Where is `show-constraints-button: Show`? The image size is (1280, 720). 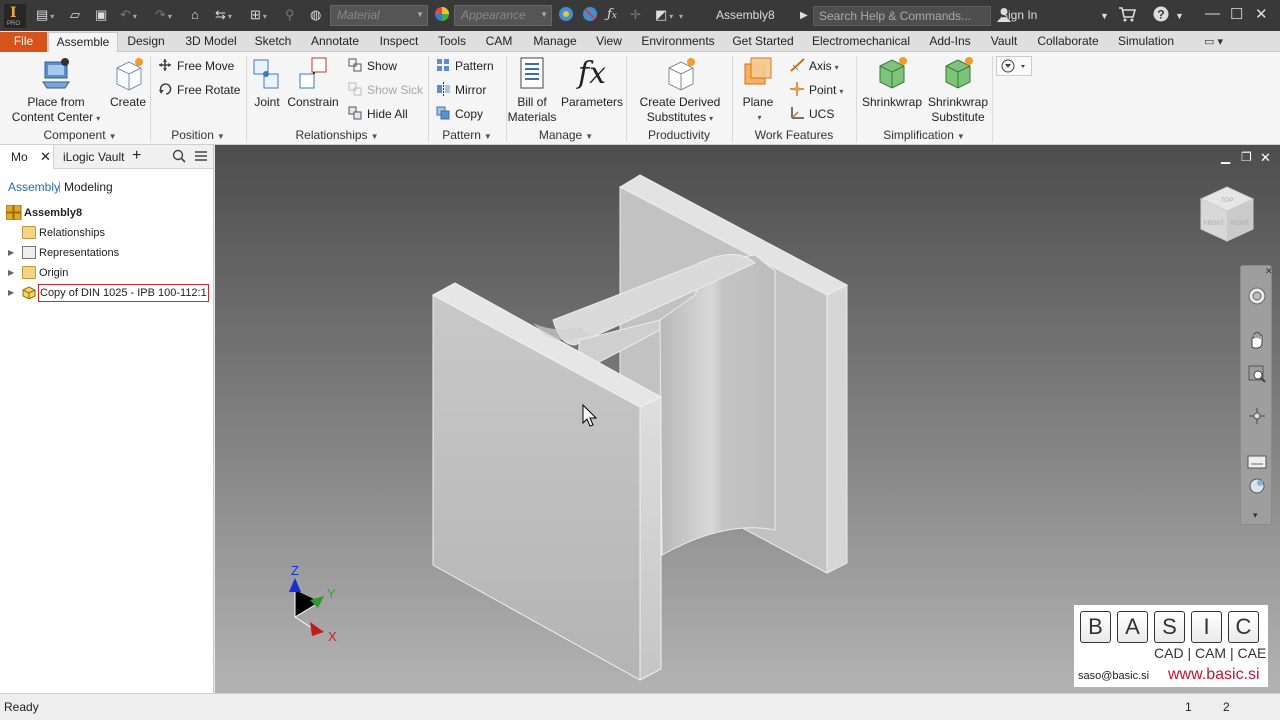
show-constraints-button: Show is located at coordinates (372, 66).